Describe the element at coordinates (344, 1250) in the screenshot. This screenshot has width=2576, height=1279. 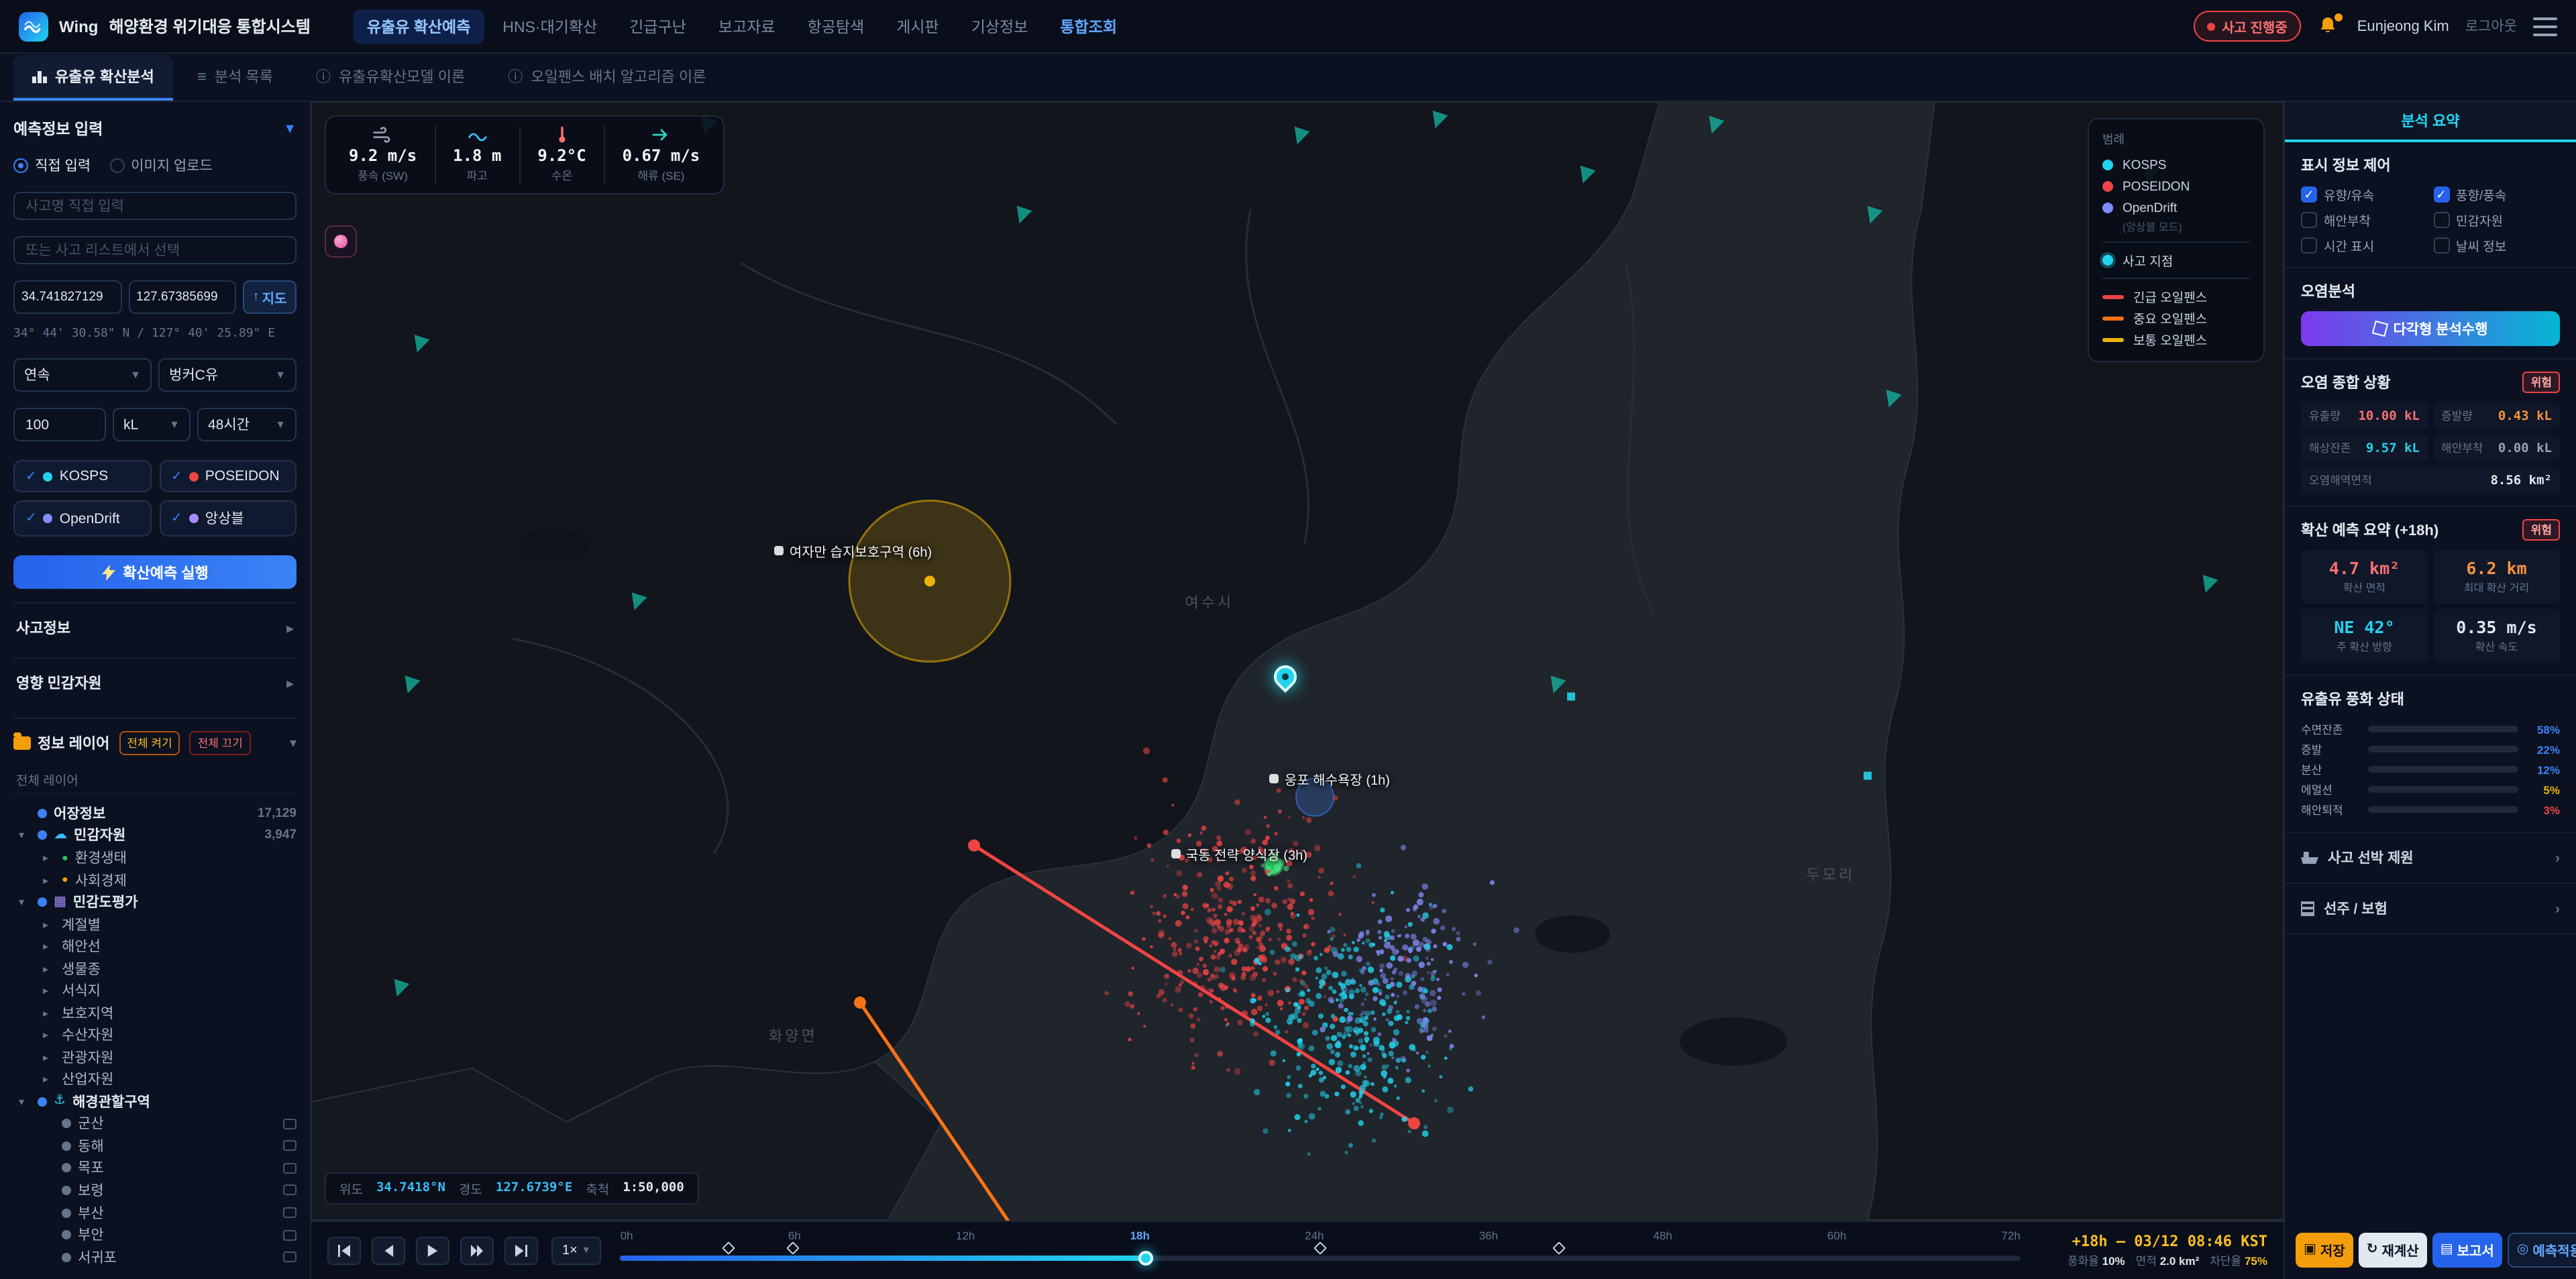
I see `skip-start-button` at that location.